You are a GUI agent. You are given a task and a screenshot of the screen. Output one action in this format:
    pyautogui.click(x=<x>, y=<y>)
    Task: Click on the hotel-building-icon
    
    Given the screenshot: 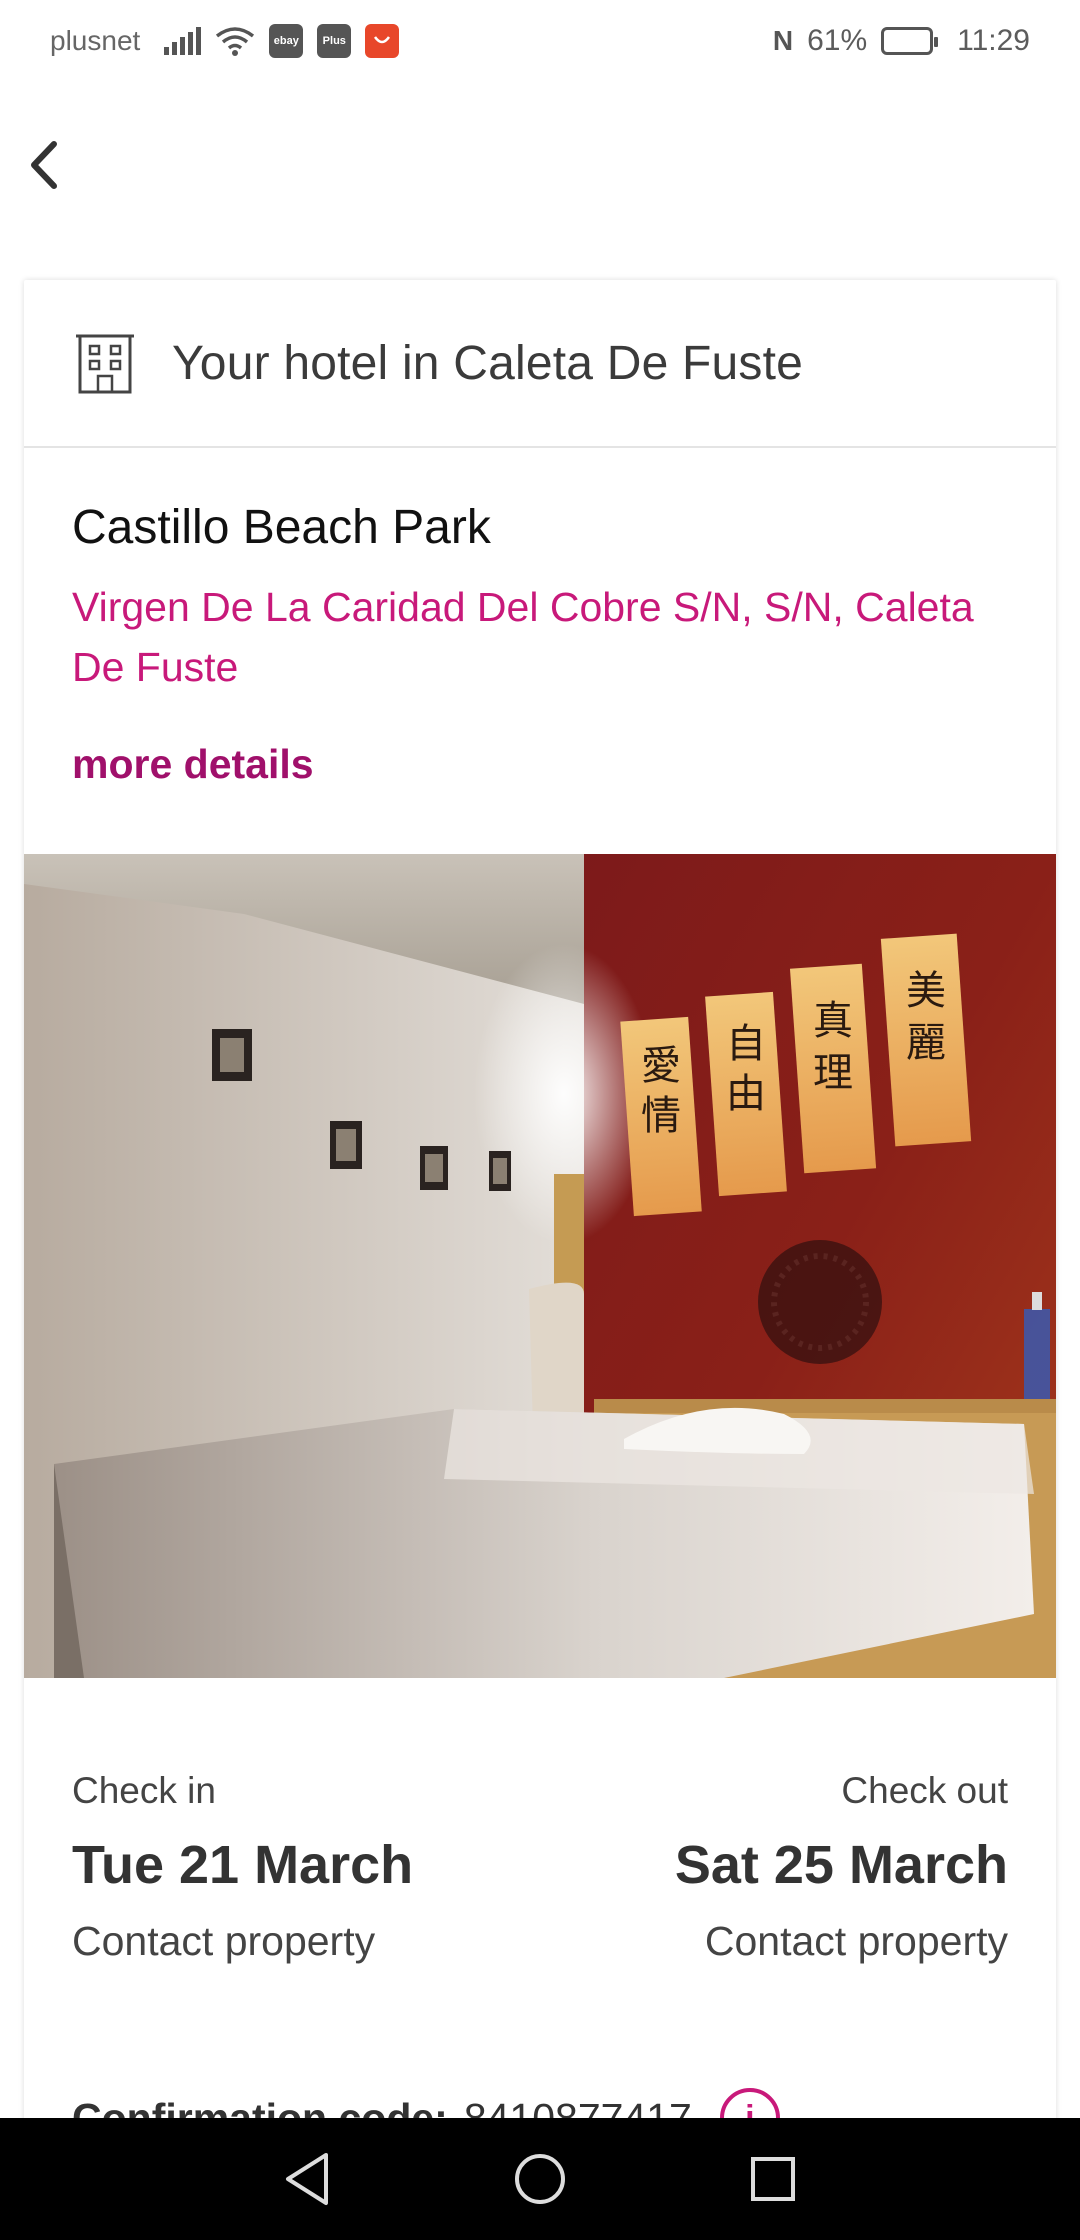 What is the action you would take?
    pyautogui.click(x=105, y=364)
    